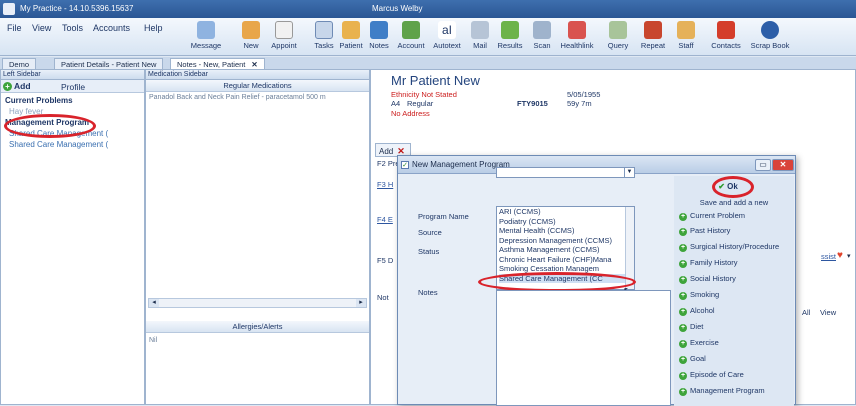  What do you see at coordinates (19, 63) in the screenshot?
I see `tab-demo: Demo` at bounding box center [19, 63].